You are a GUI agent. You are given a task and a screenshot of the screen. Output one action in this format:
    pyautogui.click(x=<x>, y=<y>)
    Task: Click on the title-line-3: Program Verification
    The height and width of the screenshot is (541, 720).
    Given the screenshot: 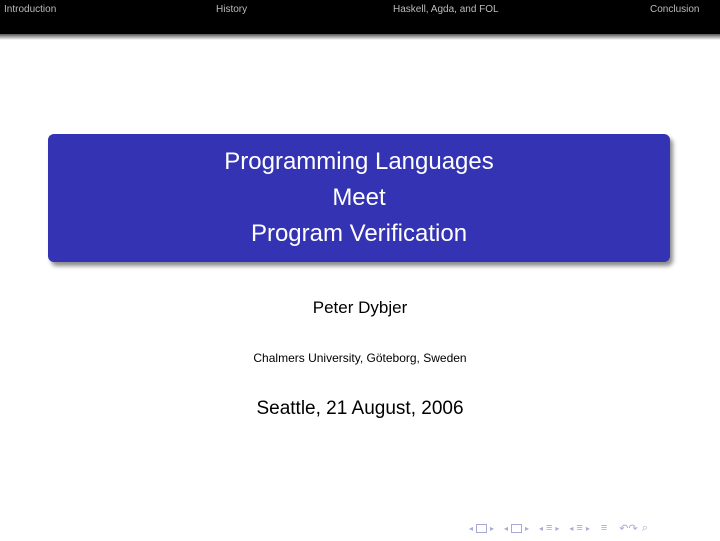 What is the action you would take?
    pyautogui.click(x=359, y=233)
    